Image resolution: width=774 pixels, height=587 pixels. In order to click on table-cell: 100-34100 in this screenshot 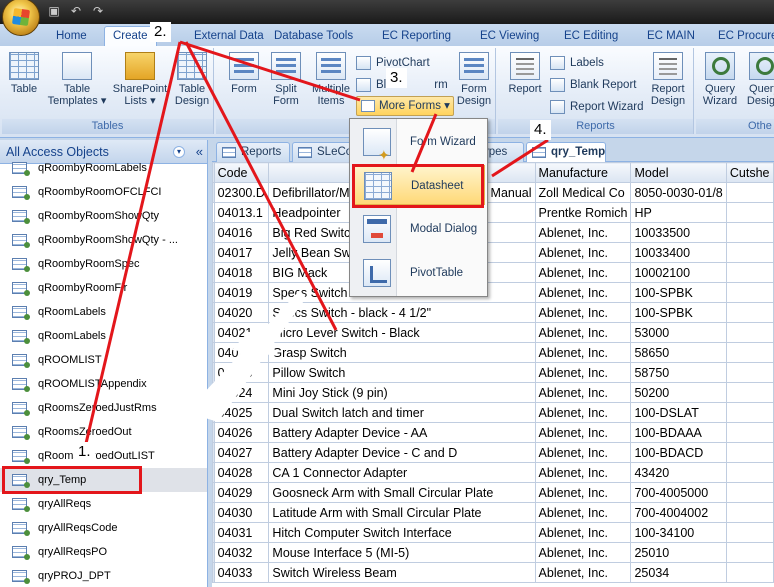, I will do `click(678, 532)`.